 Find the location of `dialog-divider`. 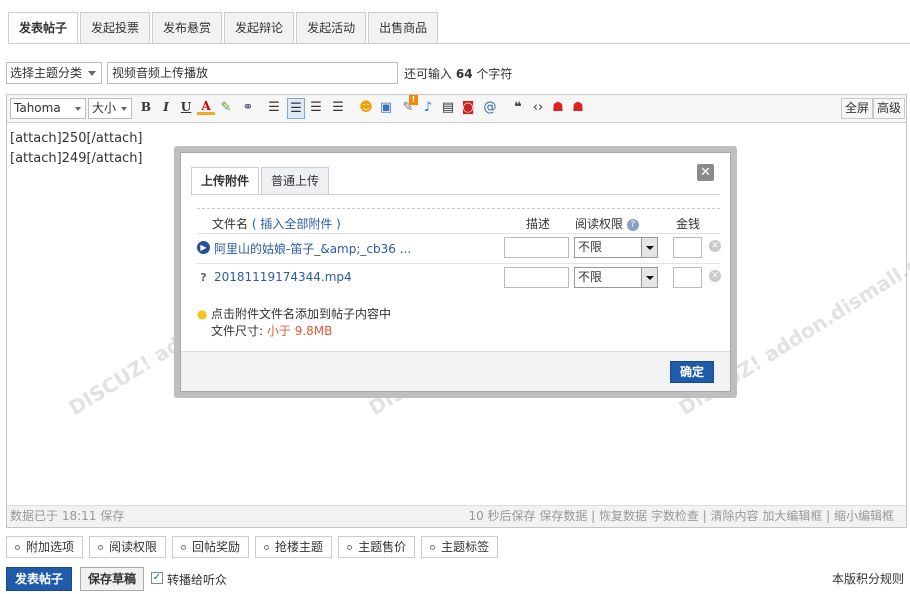

dialog-divider is located at coordinates (458, 208).